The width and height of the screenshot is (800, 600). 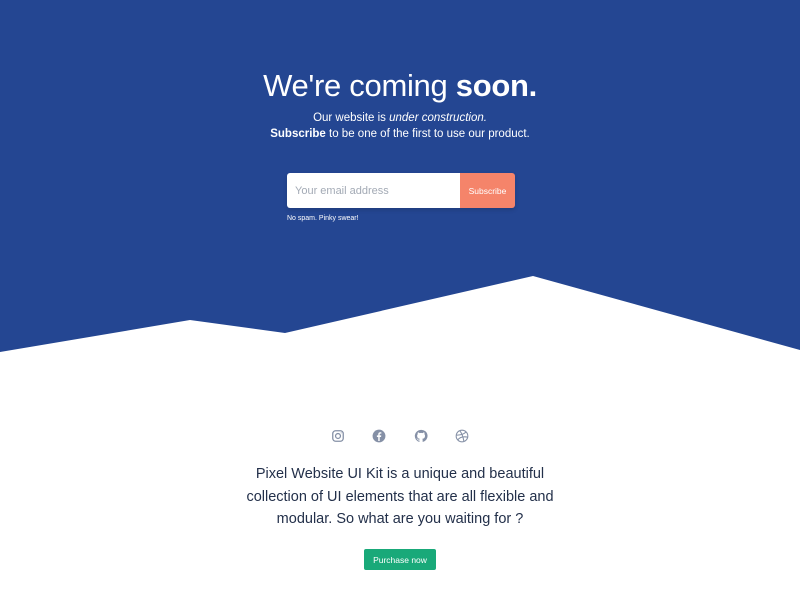 I want to click on hero-title: We're coming soon., so click(x=400, y=86).